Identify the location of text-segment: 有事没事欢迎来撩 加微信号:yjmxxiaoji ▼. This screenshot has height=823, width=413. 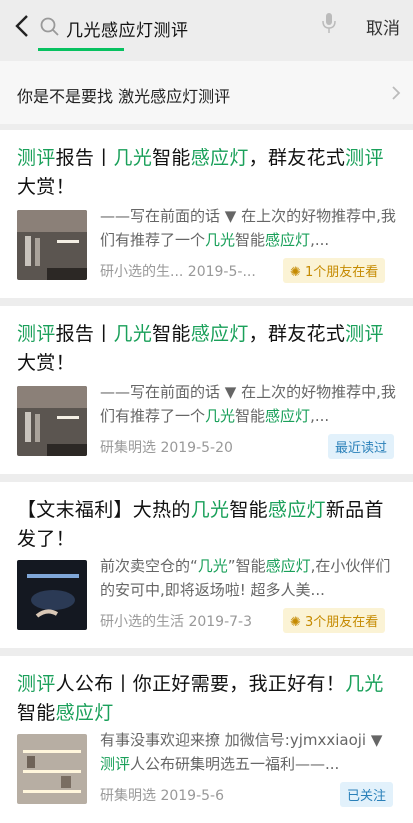
(241, 740).